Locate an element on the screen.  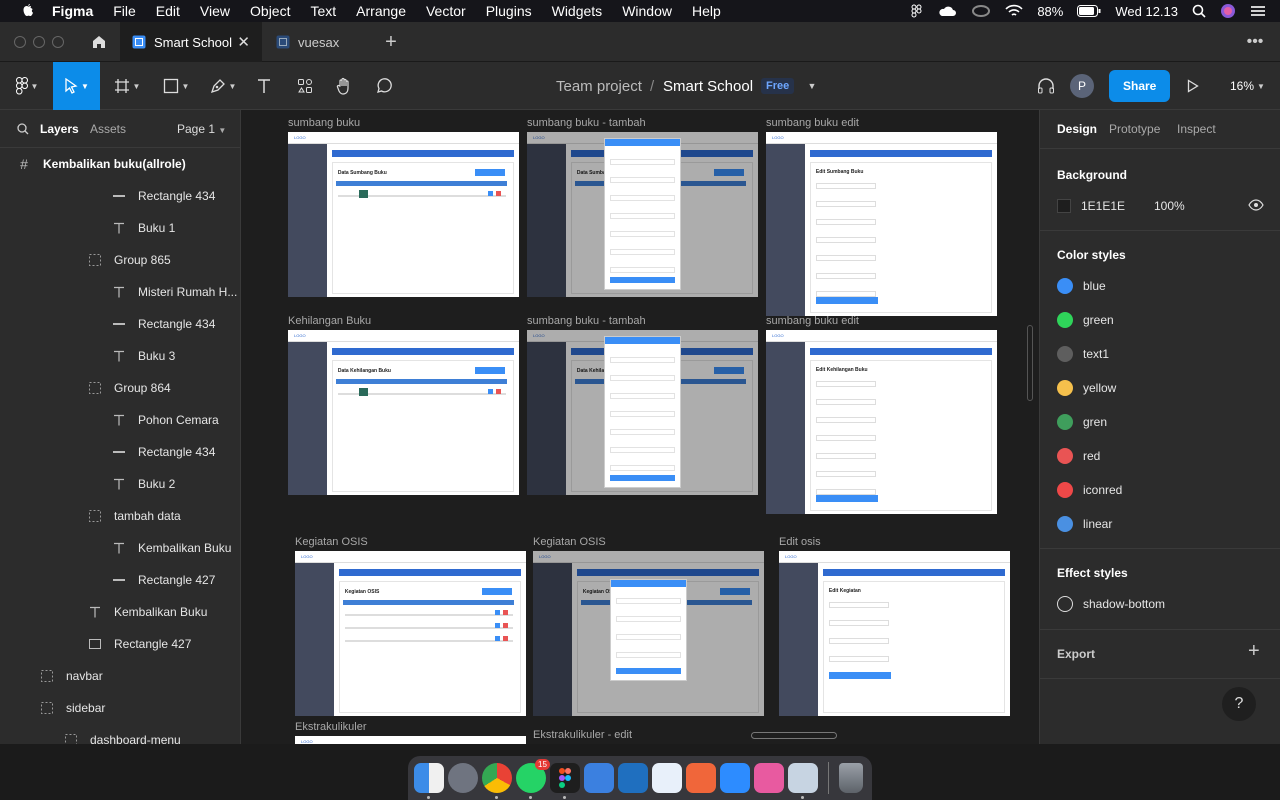
layer-row: Rectangle 427 is located at coordinates (120, 580).